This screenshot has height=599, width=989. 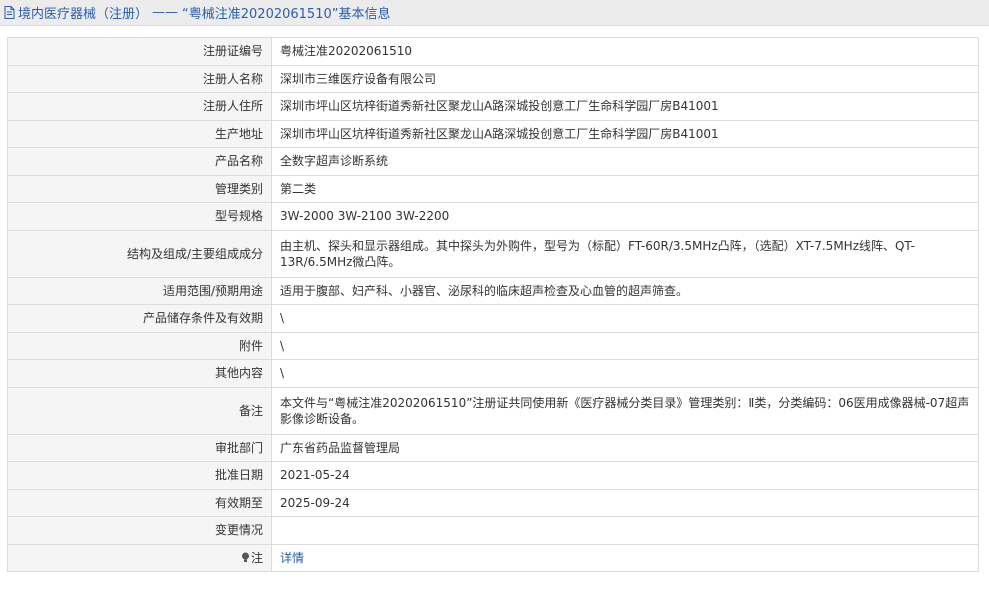 I want to click on row-value: 2021-05-24, so click(x=625, y=475).